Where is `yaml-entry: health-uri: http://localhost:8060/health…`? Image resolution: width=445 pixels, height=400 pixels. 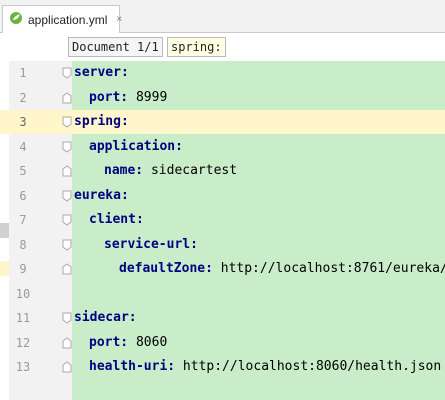 yaml-entry: health-uri: http://localhost:8060/health… is located at coordinates (265, 367).